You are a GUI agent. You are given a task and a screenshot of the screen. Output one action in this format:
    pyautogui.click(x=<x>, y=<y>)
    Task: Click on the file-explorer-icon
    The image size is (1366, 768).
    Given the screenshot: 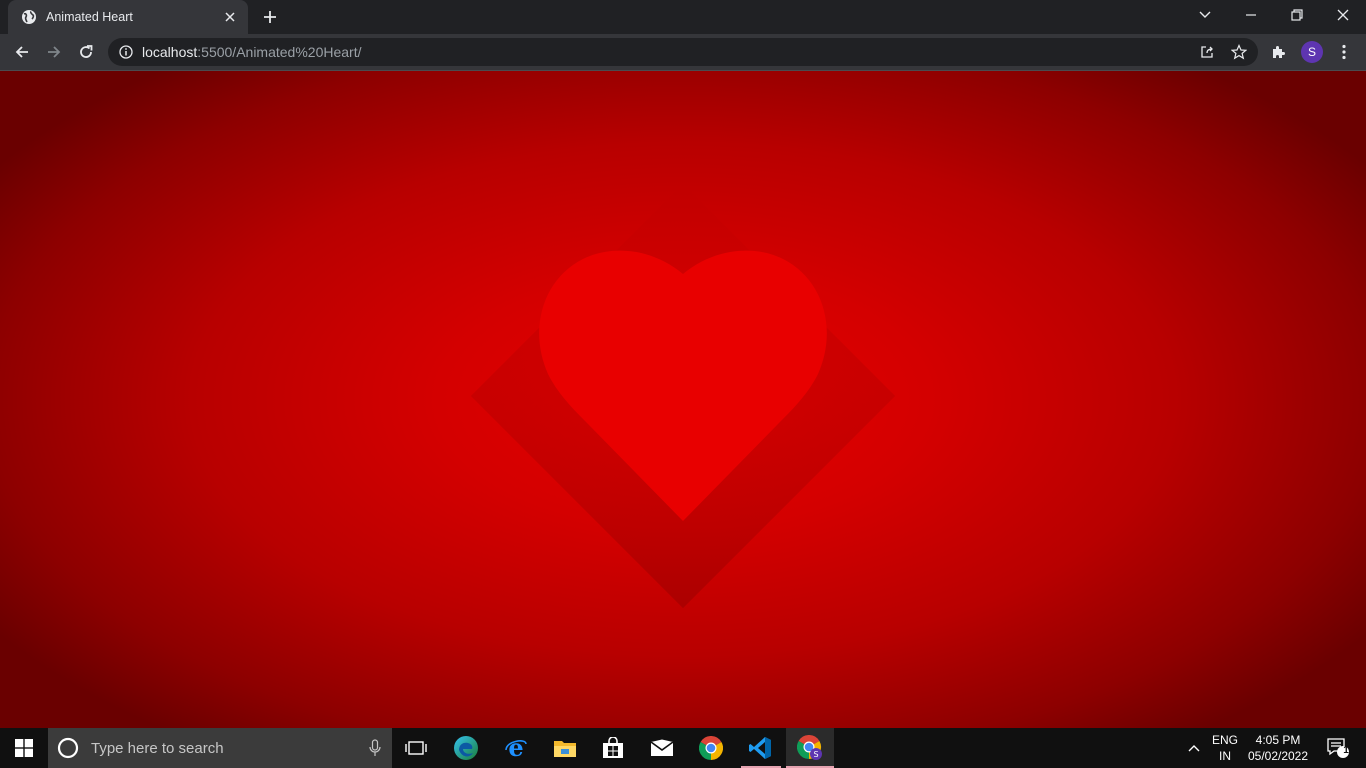 What is the action you would take?
    pyautogui.click(x=565, y=748)
    